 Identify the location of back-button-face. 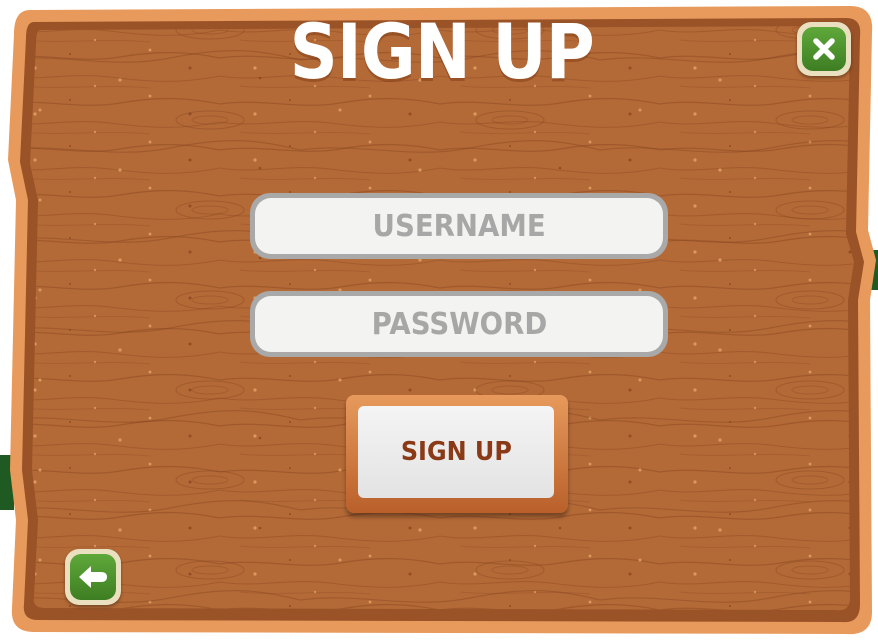
(93, 577).